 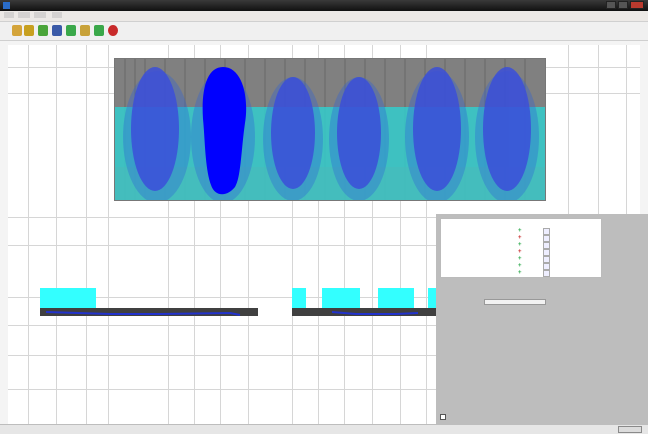 I want to click on grid-icon, so click(x=57, y=30).